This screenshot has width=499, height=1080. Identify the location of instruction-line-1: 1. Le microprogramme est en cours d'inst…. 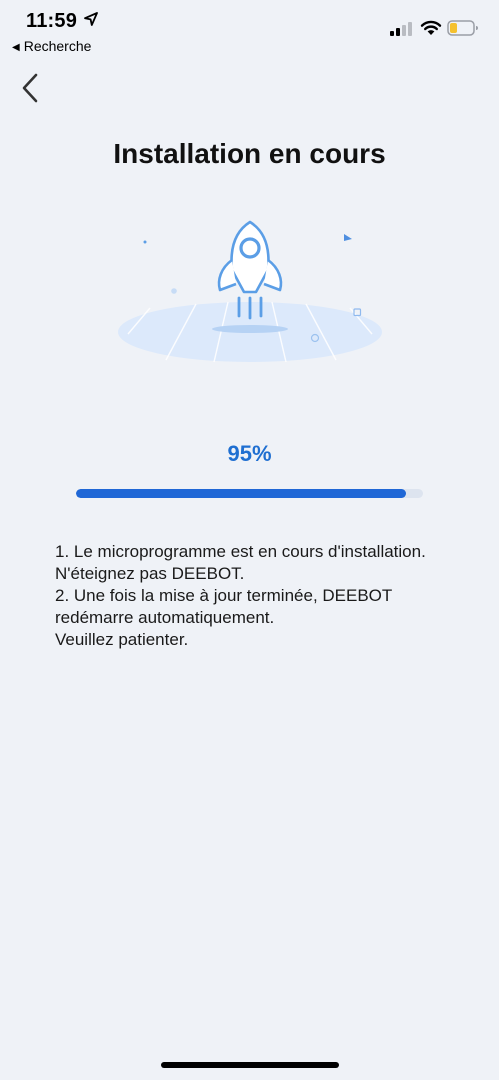
(240, 562).